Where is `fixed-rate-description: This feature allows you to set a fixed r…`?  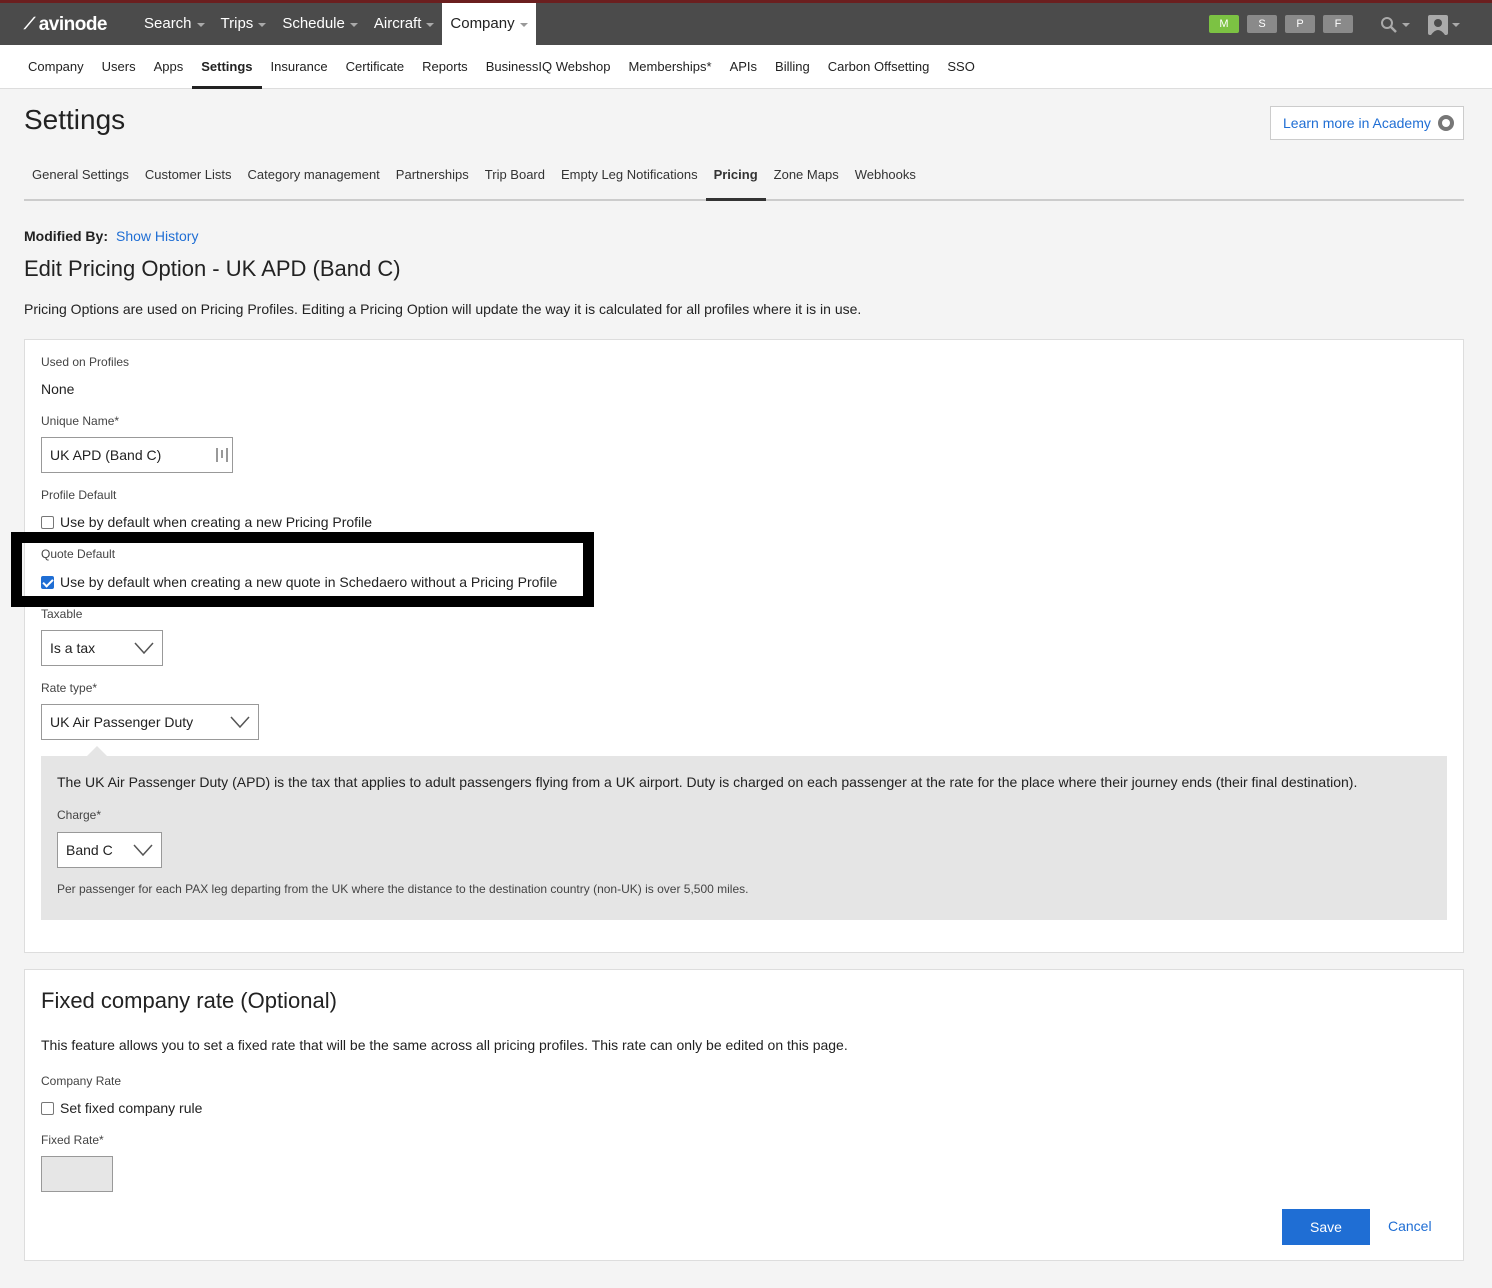
fixed-rate-description: This feature allows you to set a fixed r… is located at coordinates (444, 1045).